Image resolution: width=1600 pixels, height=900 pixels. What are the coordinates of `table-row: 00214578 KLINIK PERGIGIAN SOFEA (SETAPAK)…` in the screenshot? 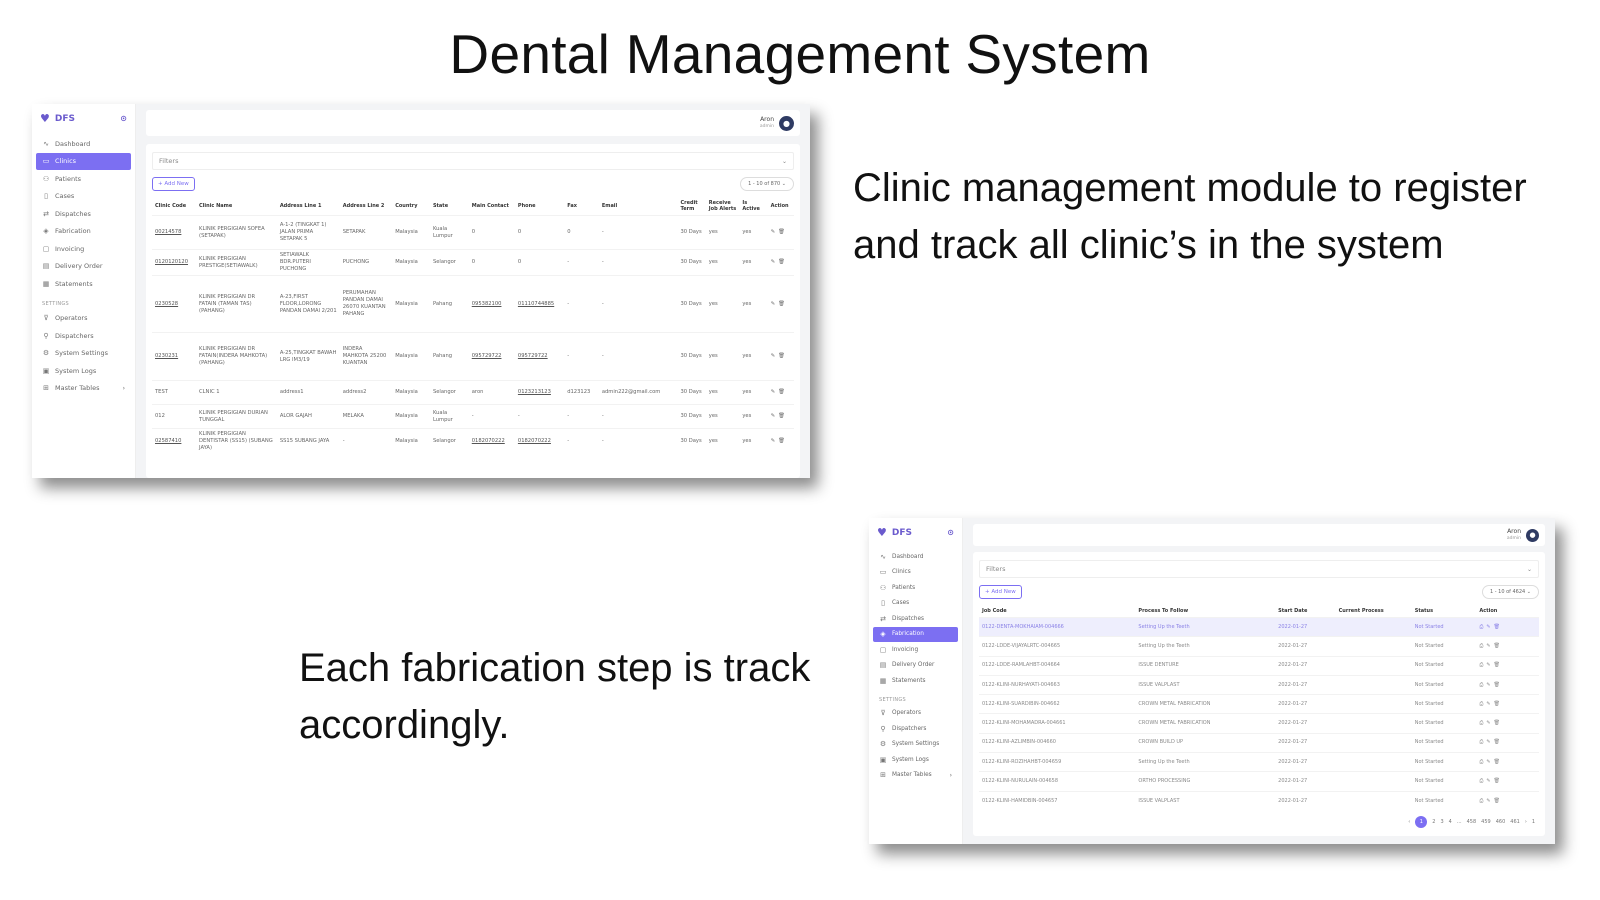 It's located at (473, 232).